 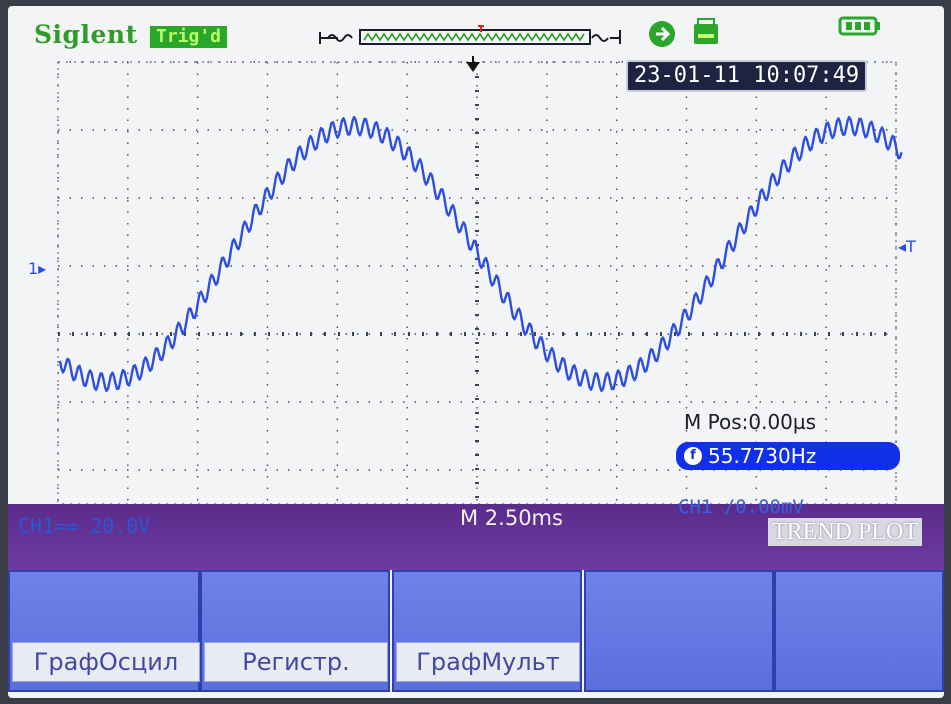 I want to click on channel-1-marker-icon: 1▸, so click(x=37, y=268).